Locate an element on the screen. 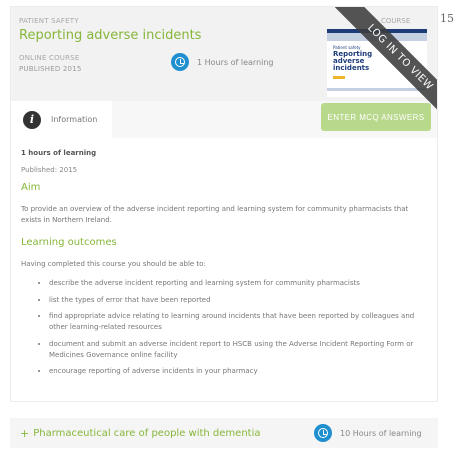  course-row-hours-text: 10 Hours of learning is located at coordinates (381, 433).